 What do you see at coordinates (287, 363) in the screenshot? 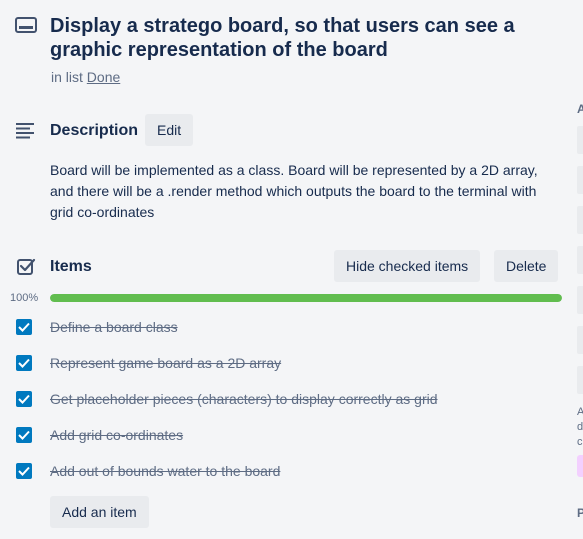
I see `checklist-item: Represent game board as a 2D array` at bounding box center [287, 363].